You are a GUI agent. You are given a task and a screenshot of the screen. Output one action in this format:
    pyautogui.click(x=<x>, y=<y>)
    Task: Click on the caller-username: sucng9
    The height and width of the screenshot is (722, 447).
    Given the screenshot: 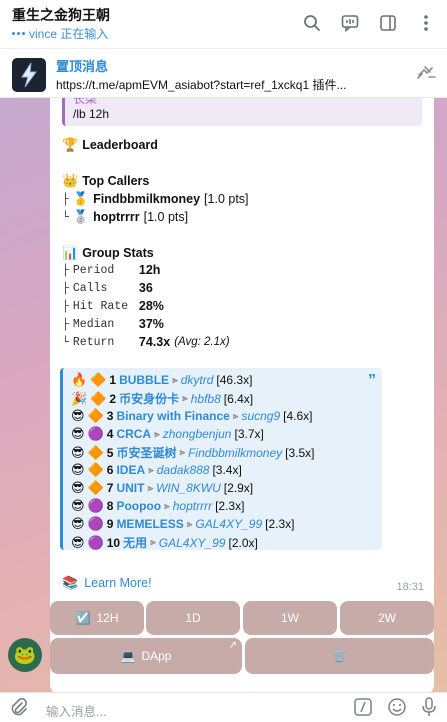 What is the action you would take?
    pyautogui.click(x=260, y=416)
    